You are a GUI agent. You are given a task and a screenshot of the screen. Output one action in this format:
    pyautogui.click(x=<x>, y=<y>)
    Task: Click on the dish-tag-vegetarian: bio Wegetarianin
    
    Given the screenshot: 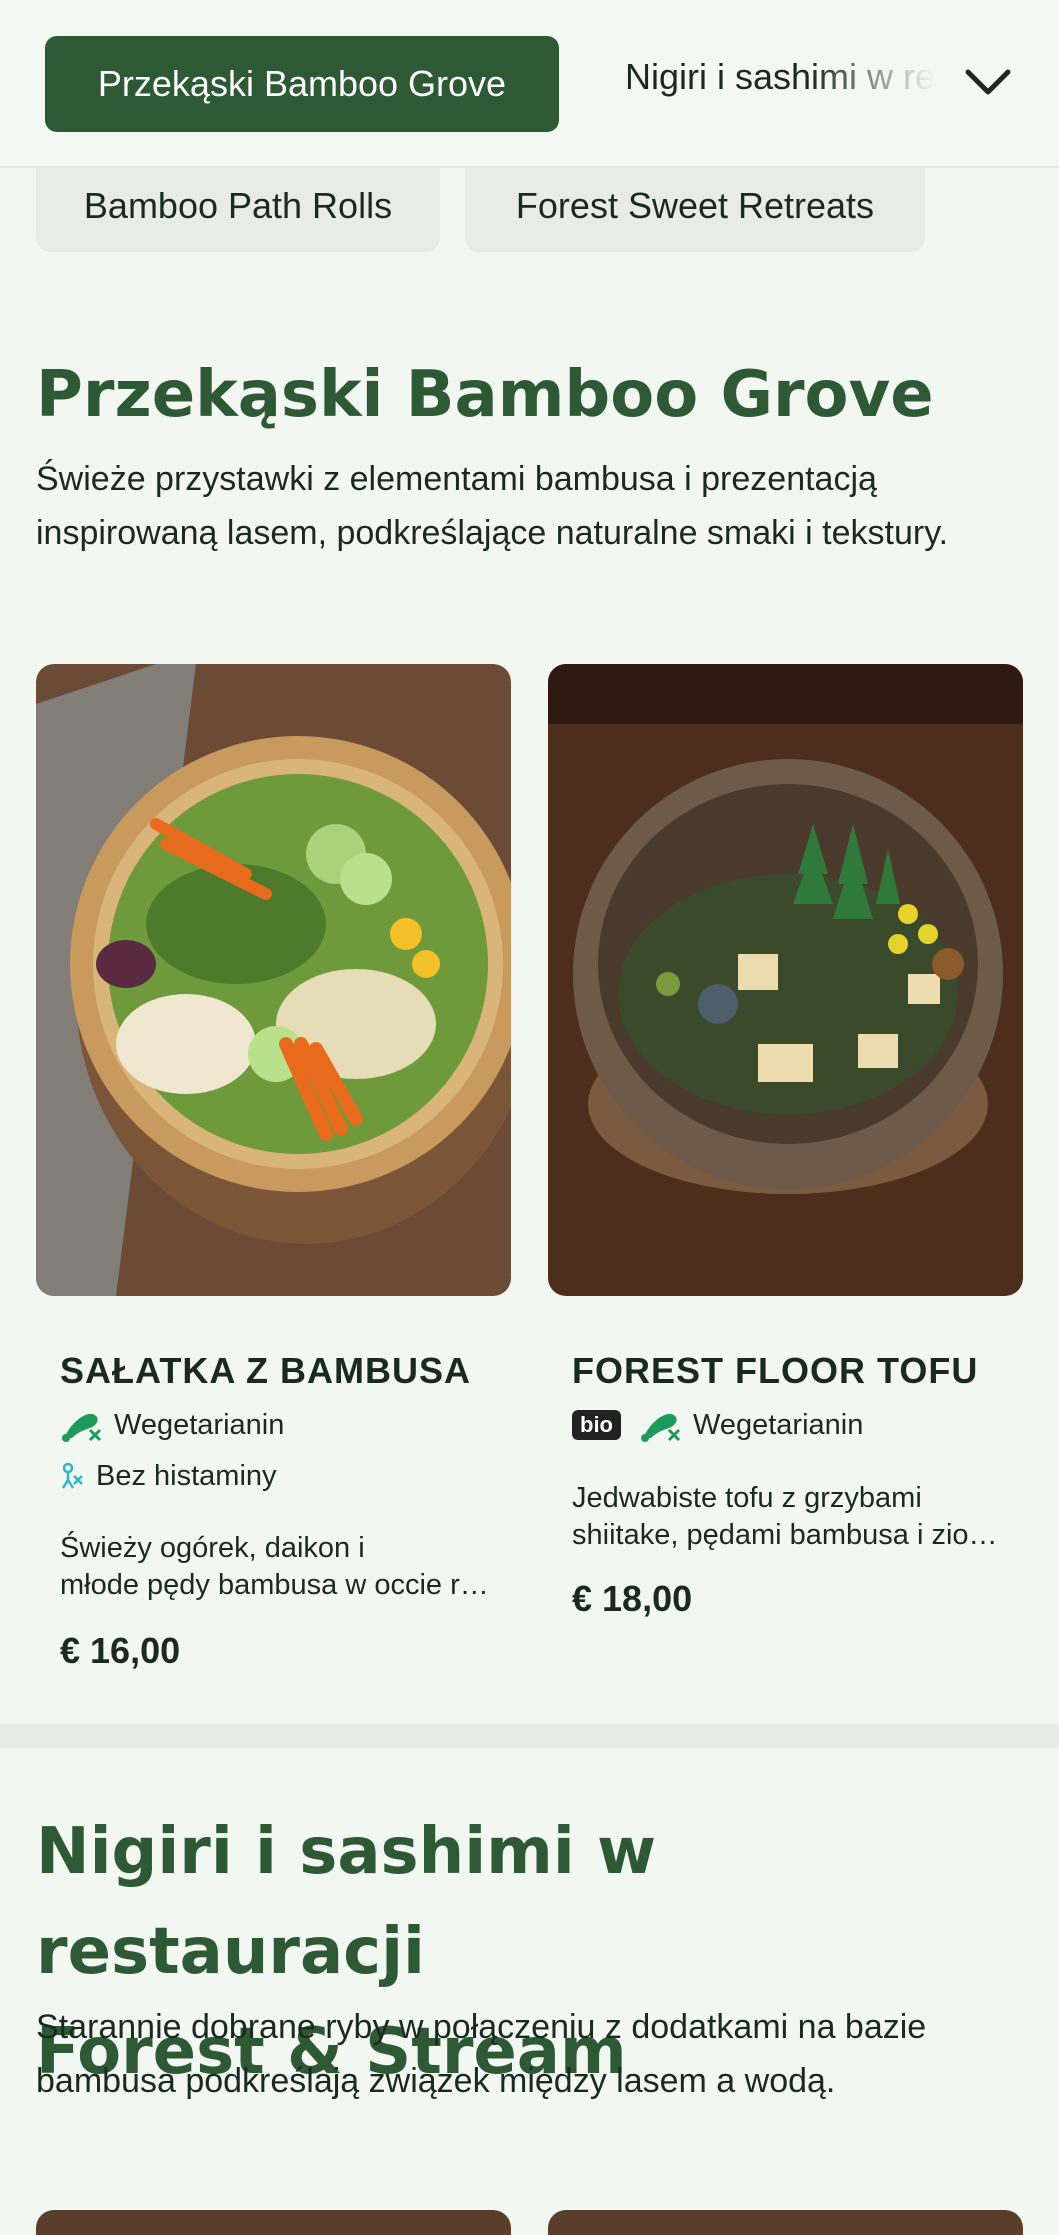 What is the action you would take?
    pyautogui.click(x=717, y=1425)
    